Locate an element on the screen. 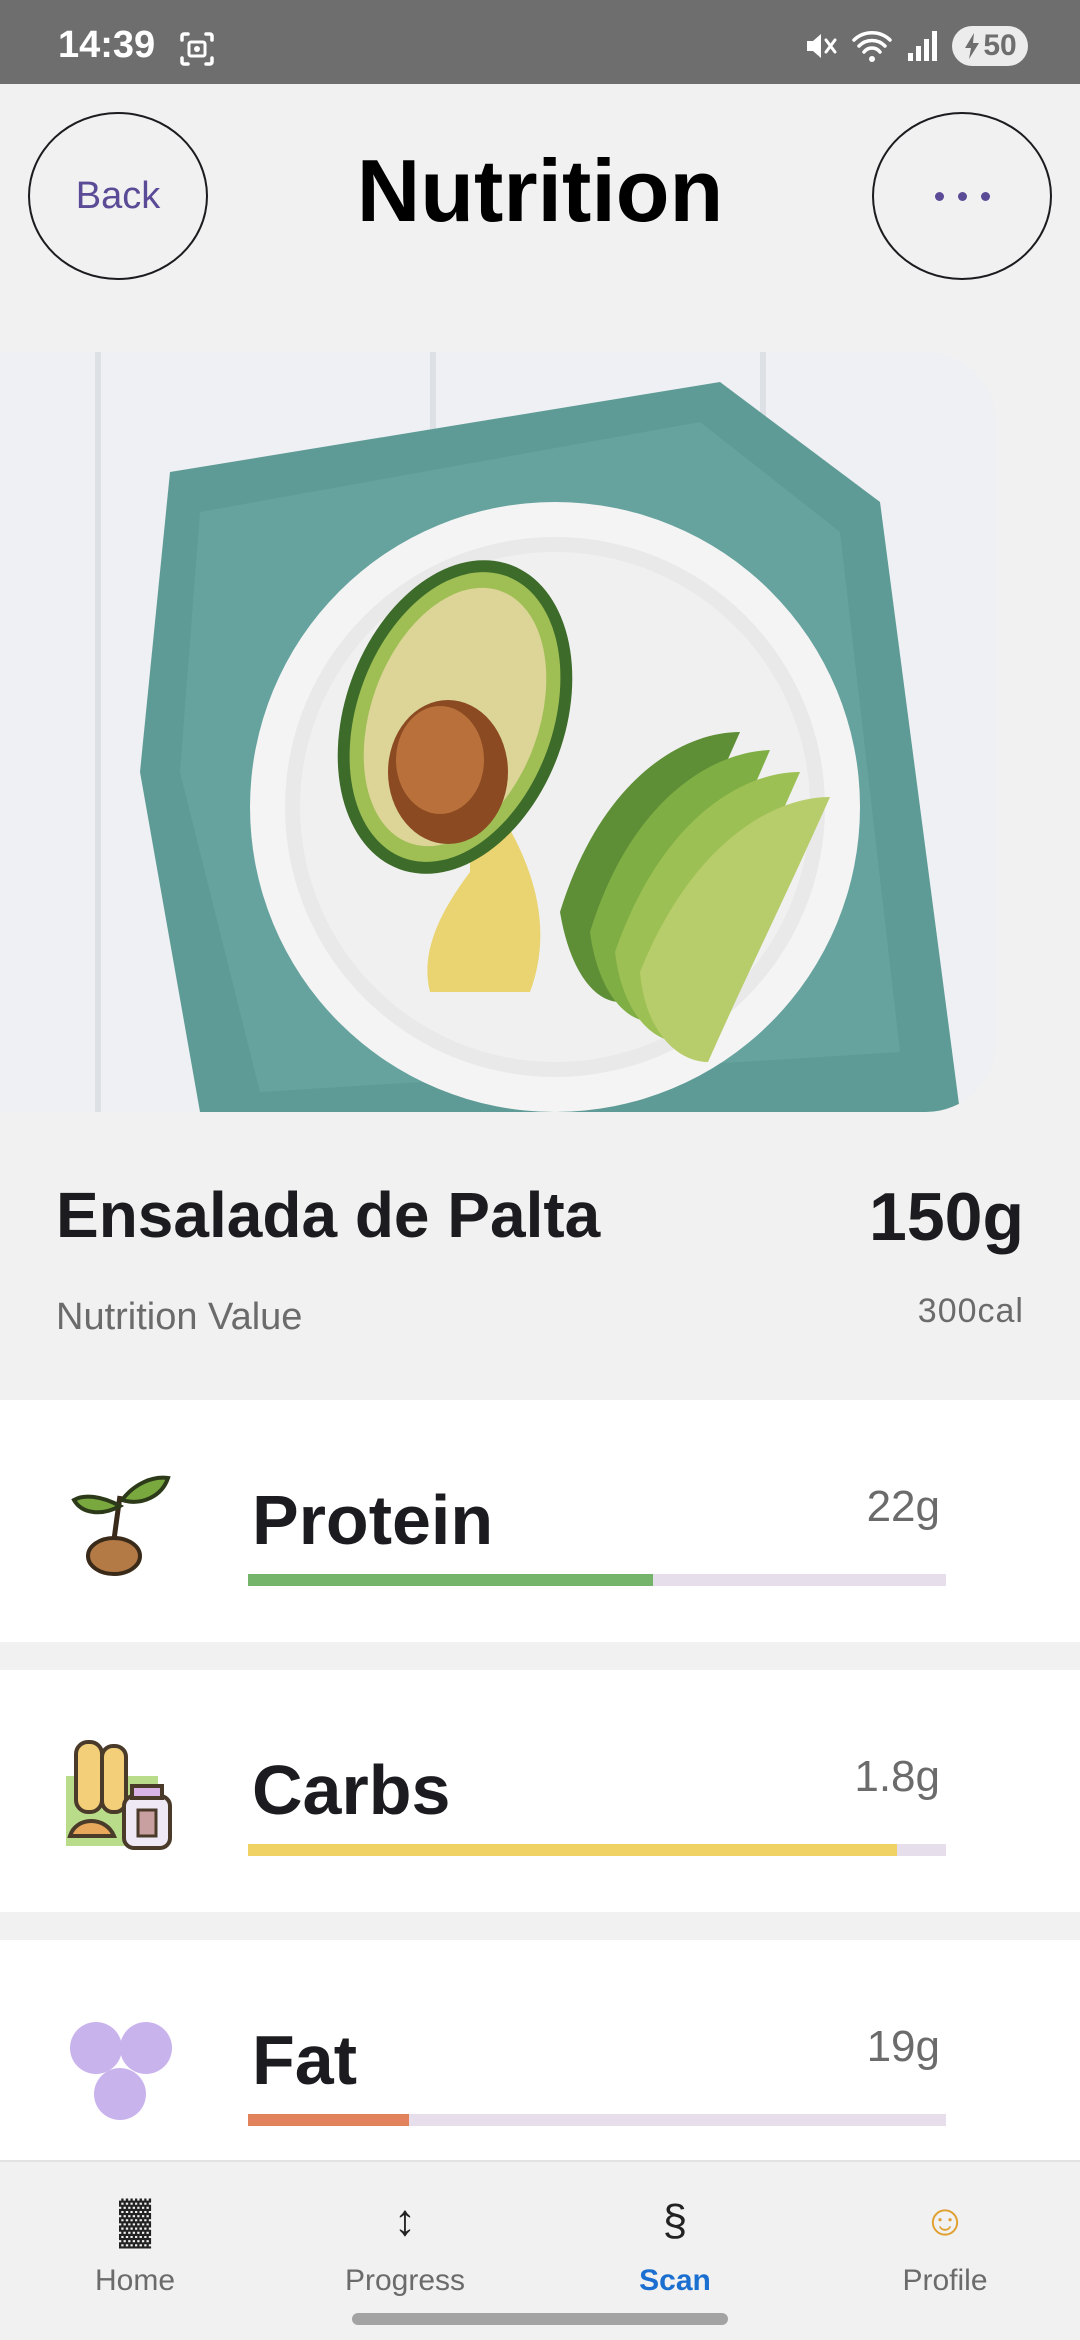 The width and height of the screenshot is (1080, 2340). food-name: Ensalada de Palta is located at coordinates (328, 1215).